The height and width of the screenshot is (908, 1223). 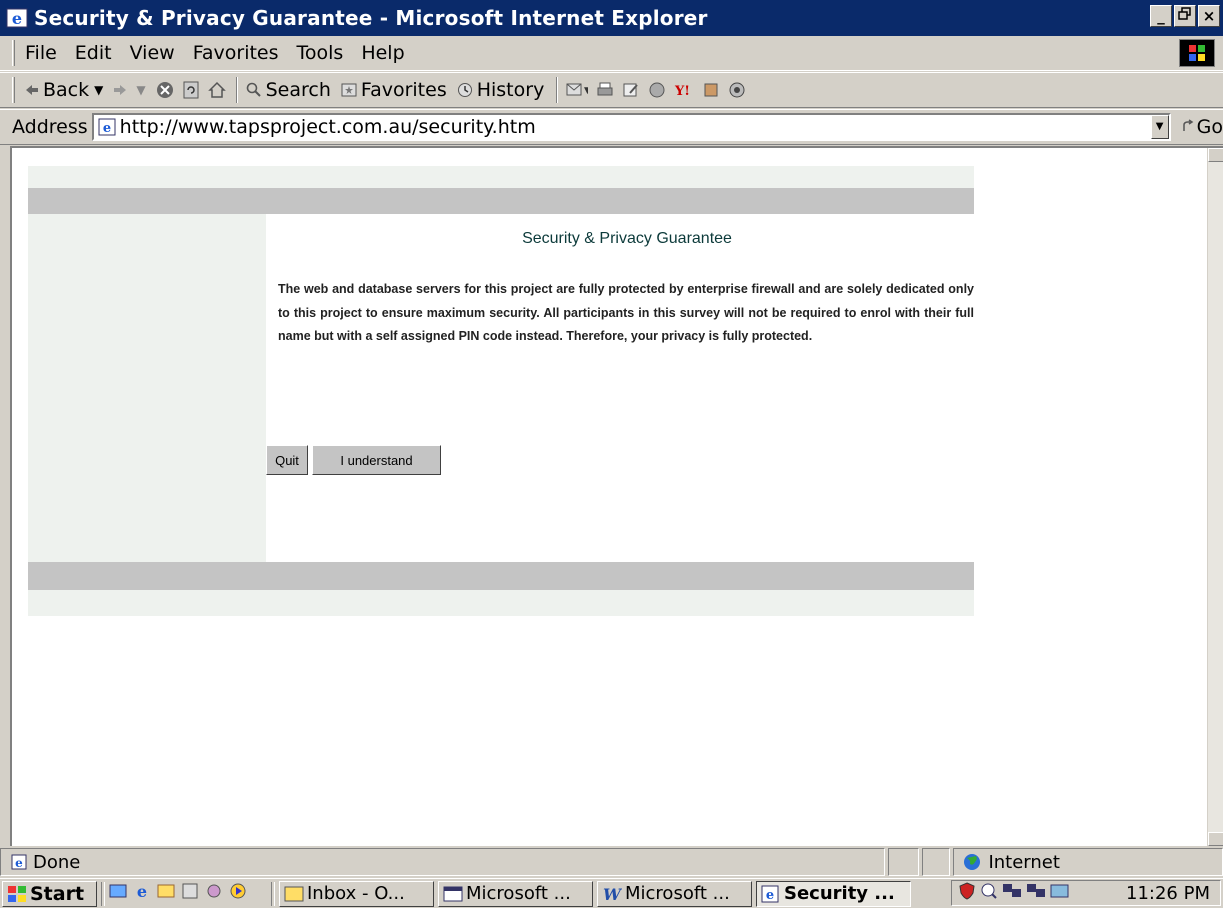 I want to click on stop-icon, so click(x=165, y=90).